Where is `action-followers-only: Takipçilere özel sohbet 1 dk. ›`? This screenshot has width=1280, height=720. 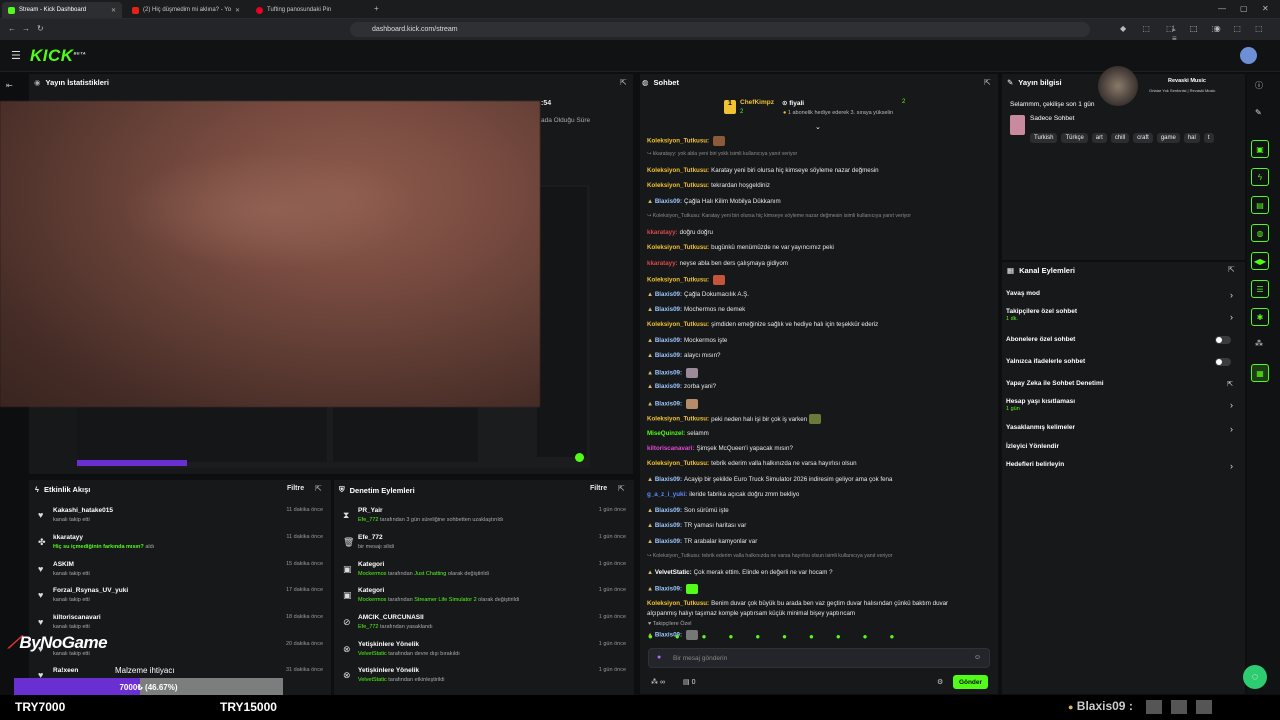 action-followers-only: Takipçilere özel sohbet 1 dk. › is located at coordinates (1123, 319).